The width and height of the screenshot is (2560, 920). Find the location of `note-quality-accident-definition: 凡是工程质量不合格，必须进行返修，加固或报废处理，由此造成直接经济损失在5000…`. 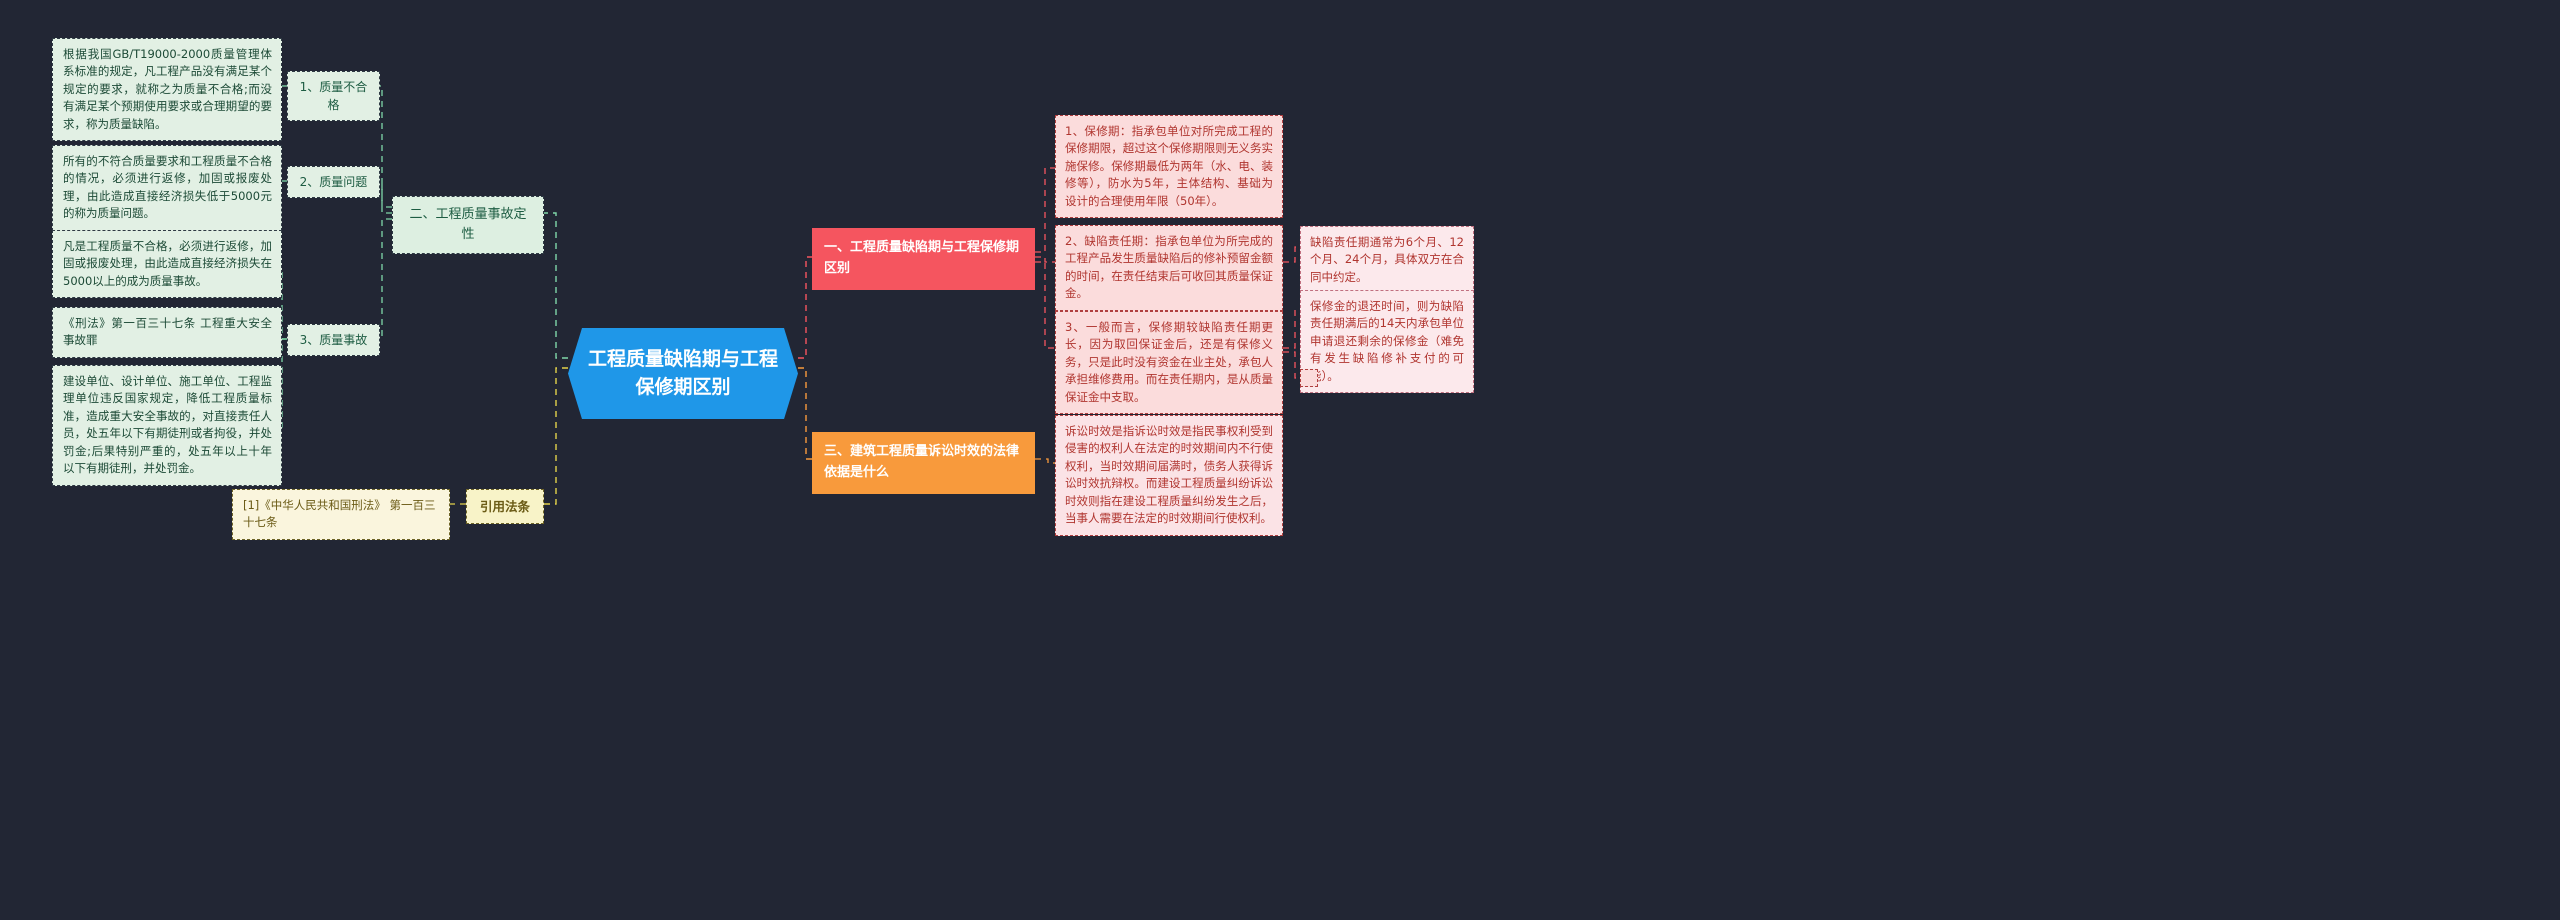

note-quality-accident-definition: 凡是工程质量不合格，必须进行返修，加固或报废处理，由此造成直接经济损失在5000… is located at coordinates (167, 264).